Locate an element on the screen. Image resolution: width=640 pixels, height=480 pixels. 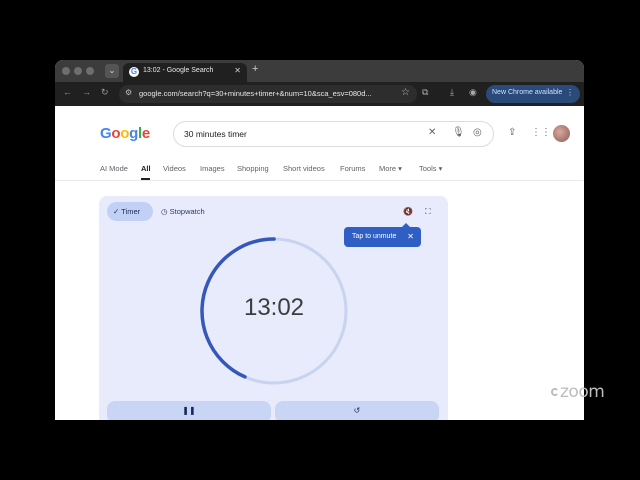
zoom-logo-icon is located at coordinates (555, 392).